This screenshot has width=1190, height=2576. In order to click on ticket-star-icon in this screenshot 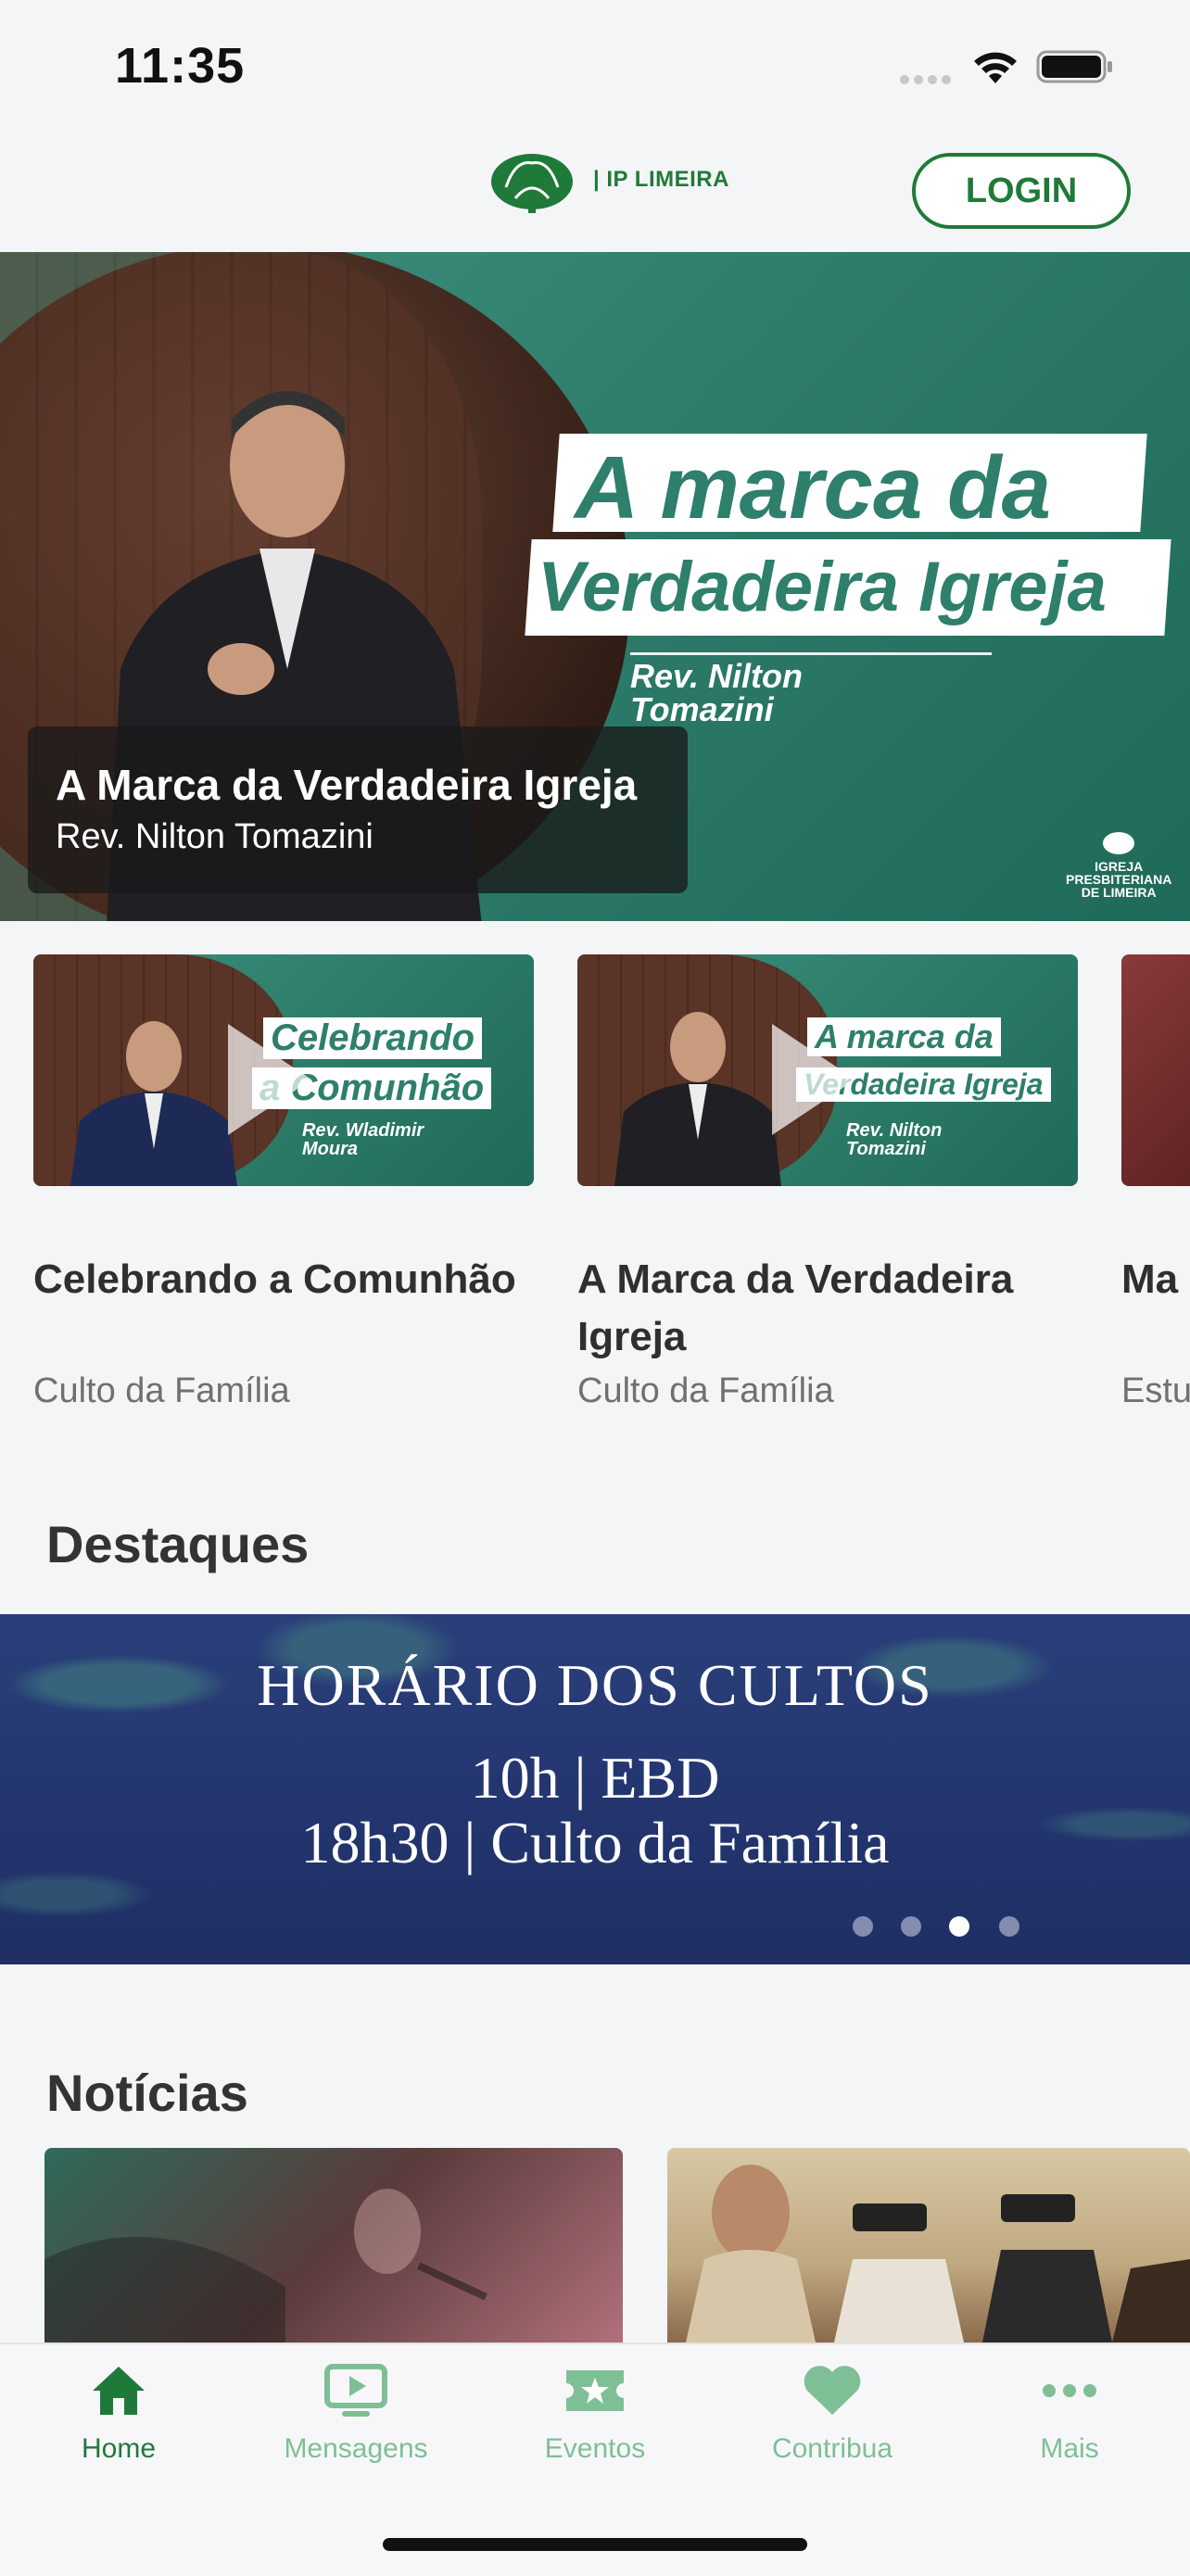, I will do `click(595, 2391)`.